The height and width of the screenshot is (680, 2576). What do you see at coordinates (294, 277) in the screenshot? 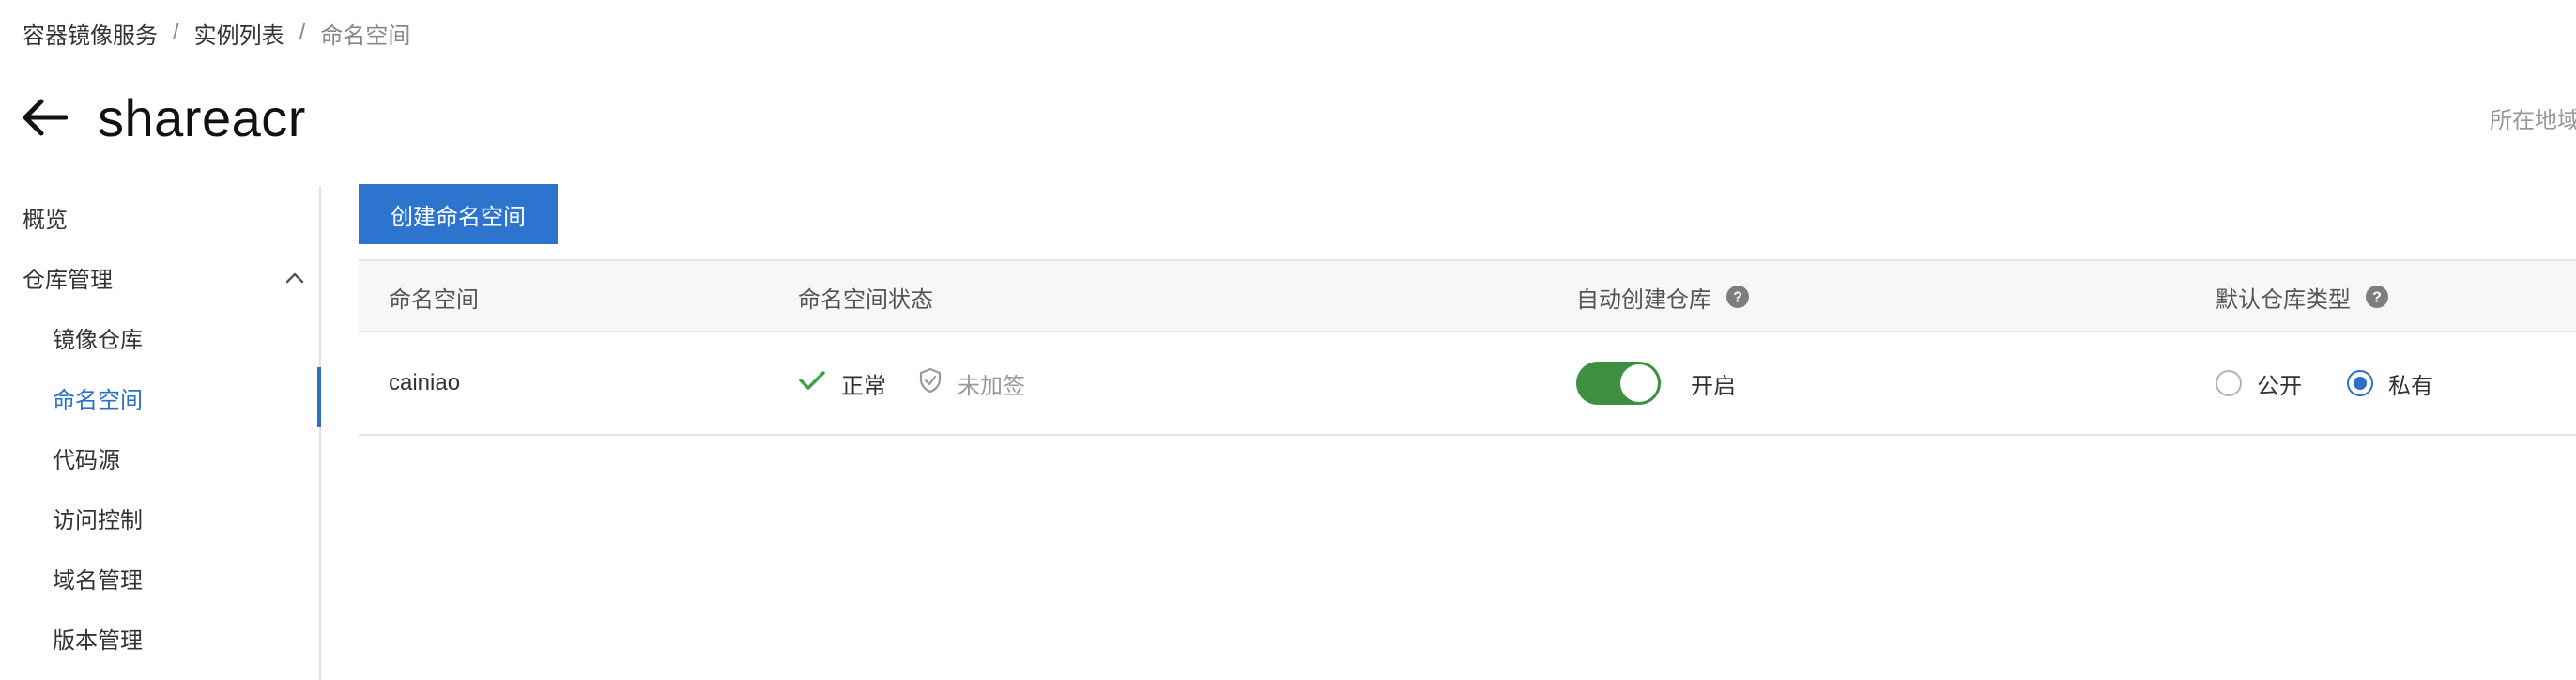
I see `chevron-up-icon` at bounding box center [294, 277].